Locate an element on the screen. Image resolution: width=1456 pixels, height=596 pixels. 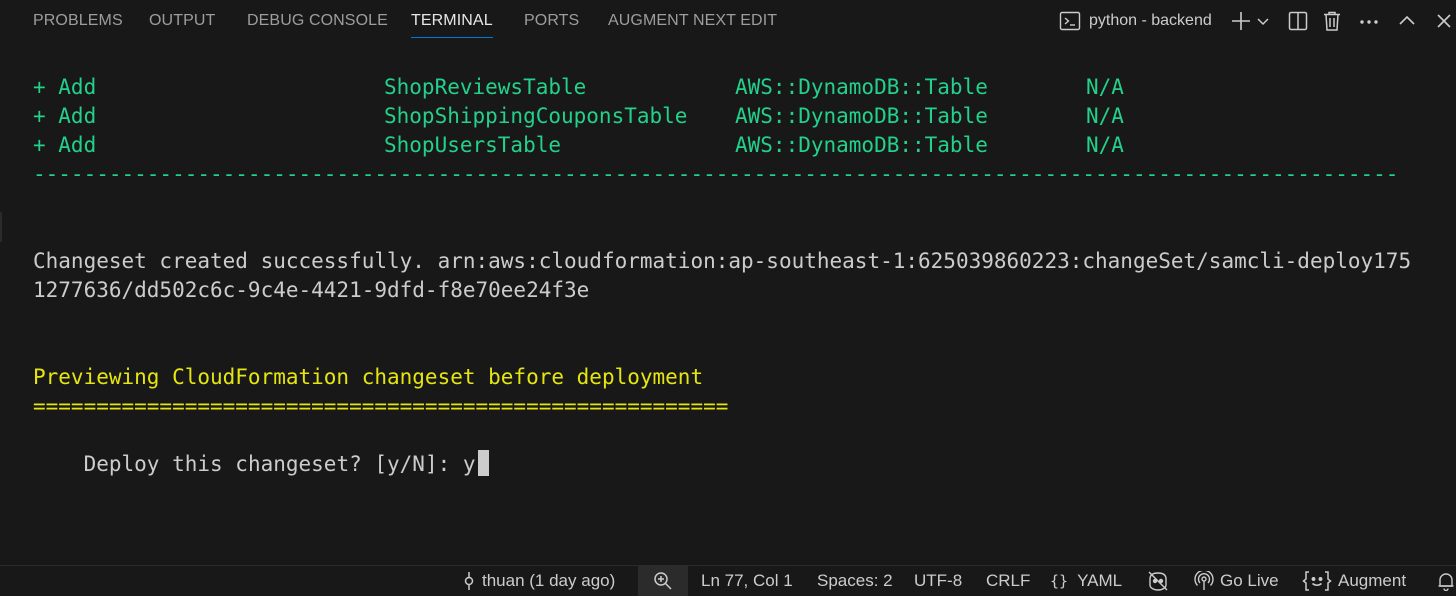
zoom-button is located at coordinates (663, 581).